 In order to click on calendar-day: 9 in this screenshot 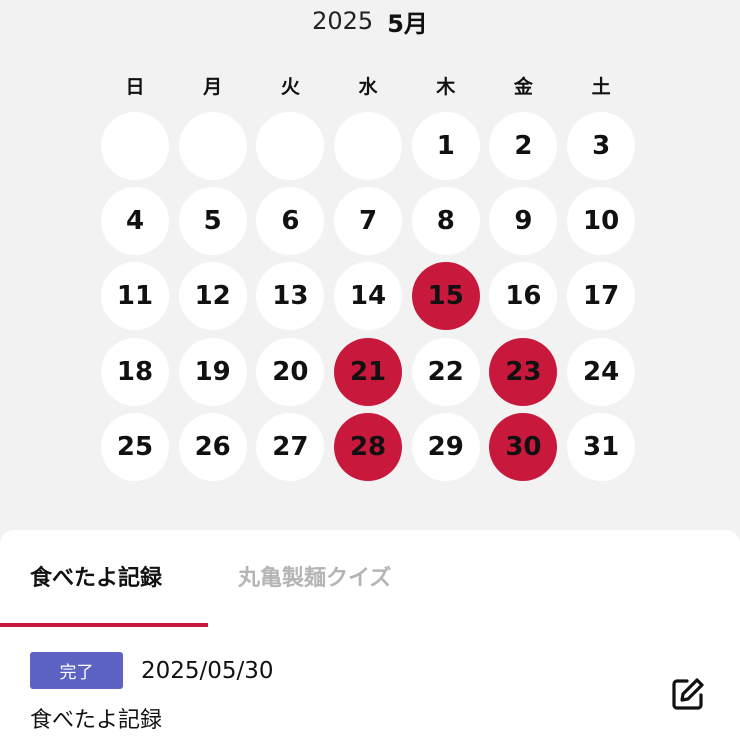, I will do `click(523, 221)`.